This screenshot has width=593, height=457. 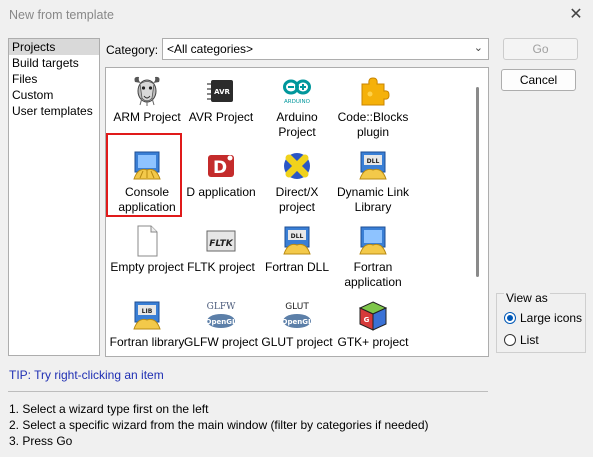 I want to click on list-item-custom: Custom, so click(x=54, y=95).